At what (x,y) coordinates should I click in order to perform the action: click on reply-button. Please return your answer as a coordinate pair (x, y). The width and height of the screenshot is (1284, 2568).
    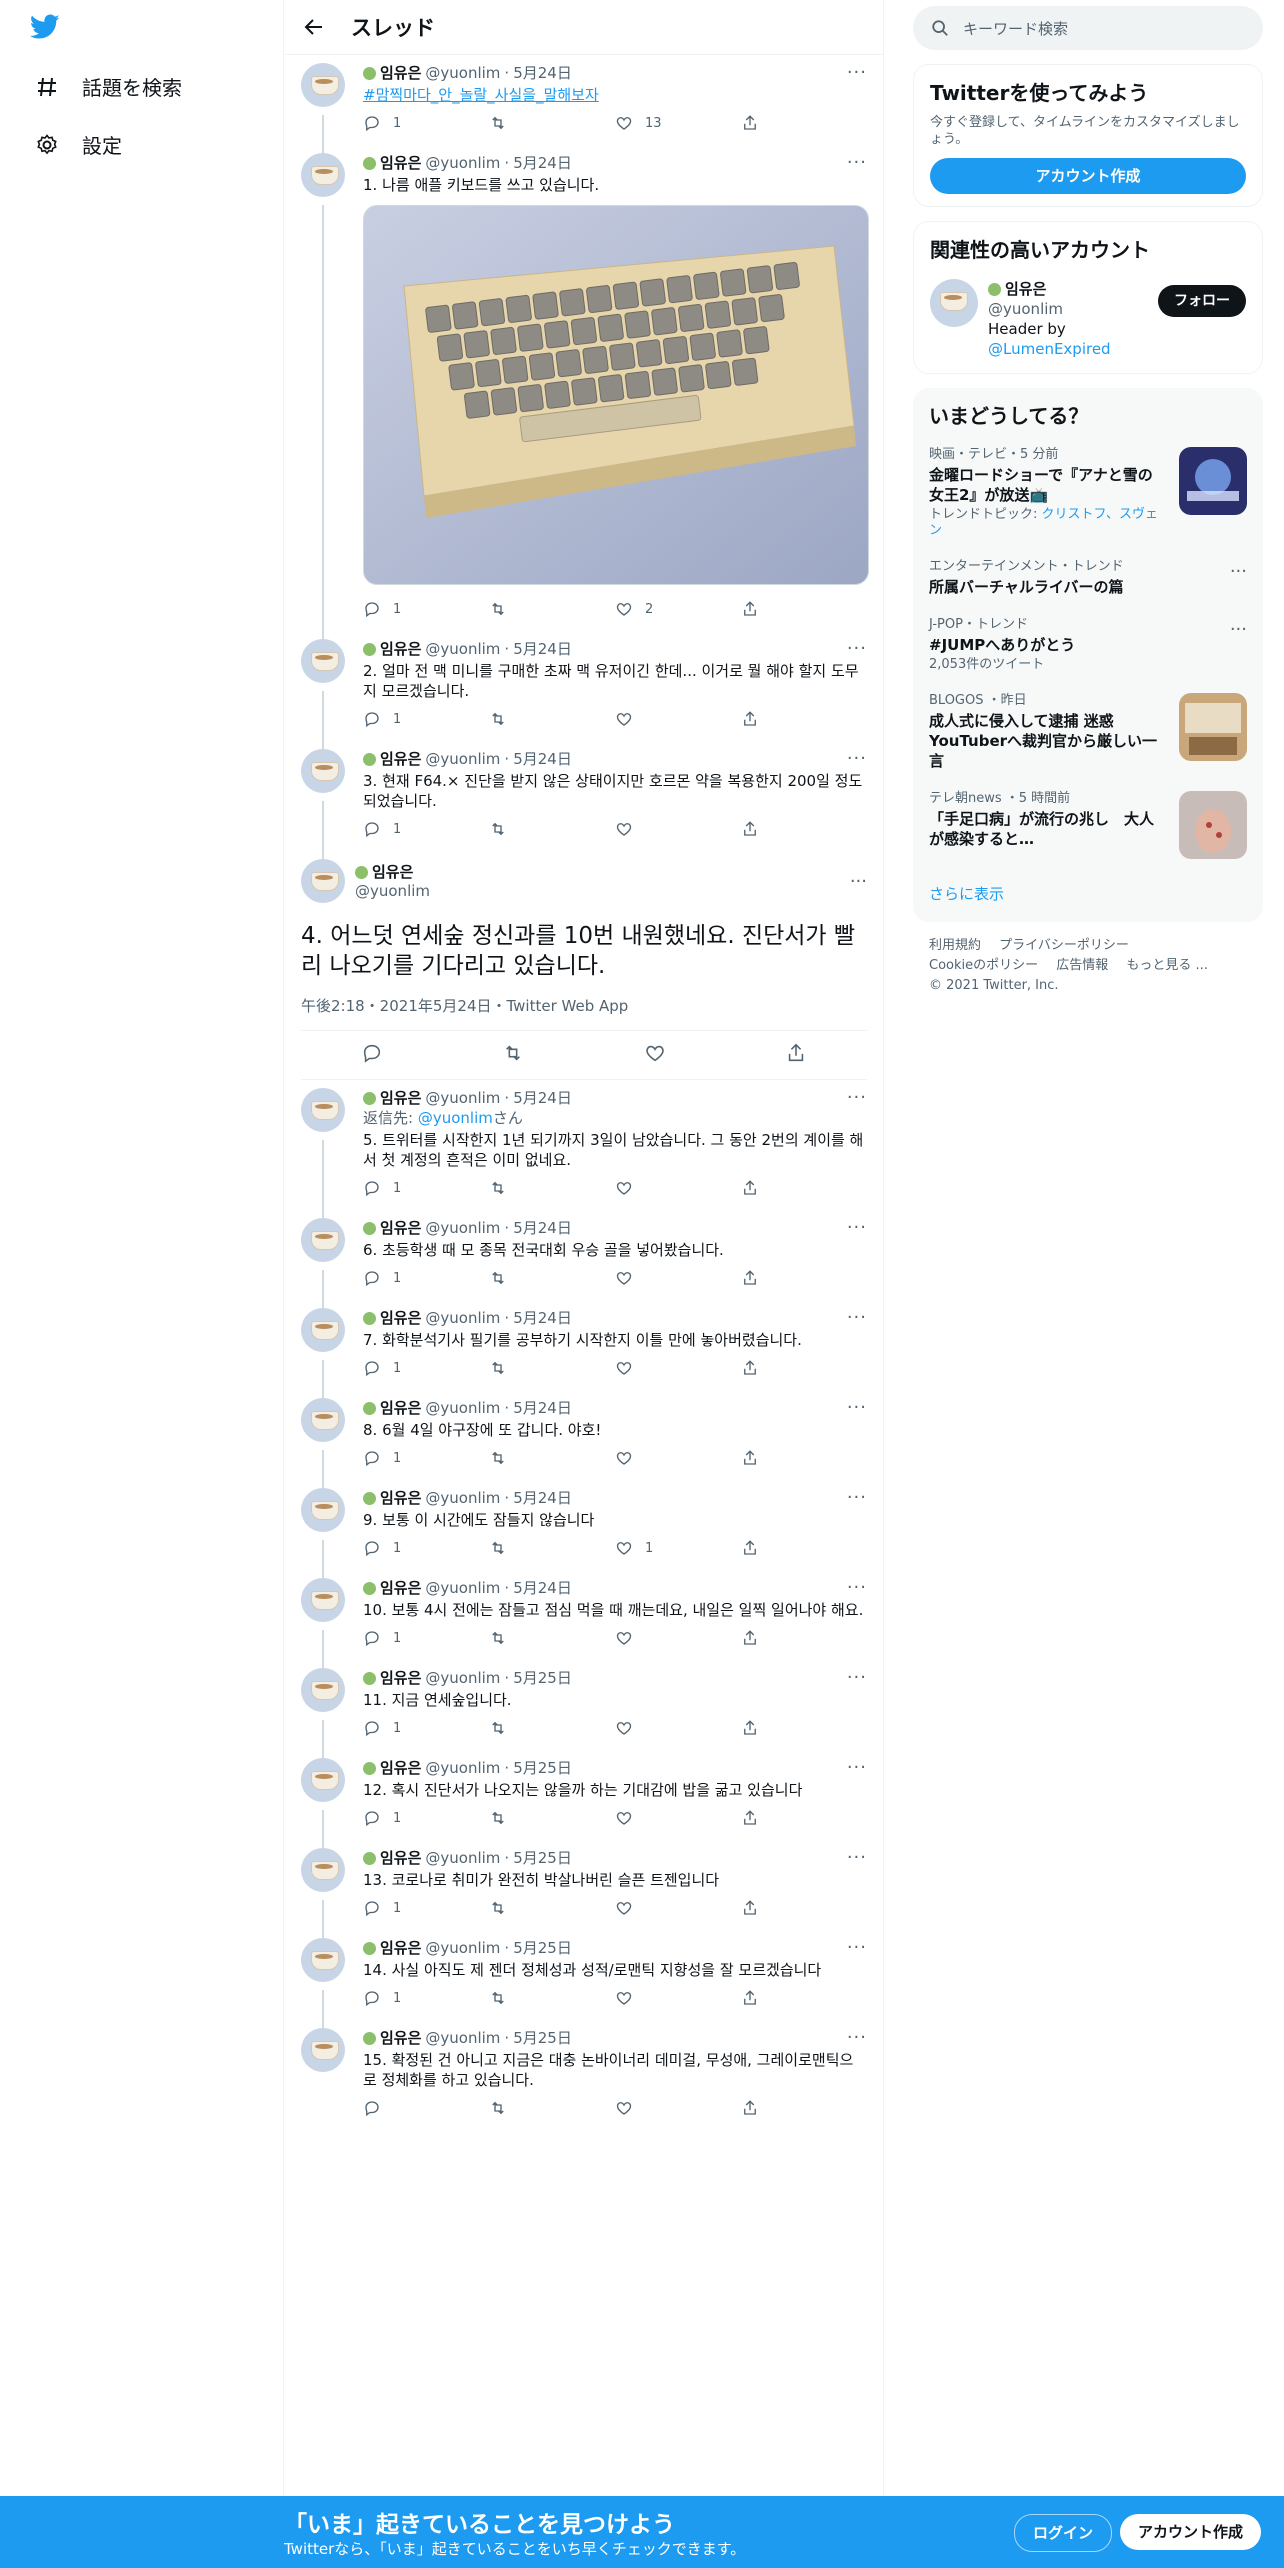
    Looking at the image, I should click on (426, 2108).